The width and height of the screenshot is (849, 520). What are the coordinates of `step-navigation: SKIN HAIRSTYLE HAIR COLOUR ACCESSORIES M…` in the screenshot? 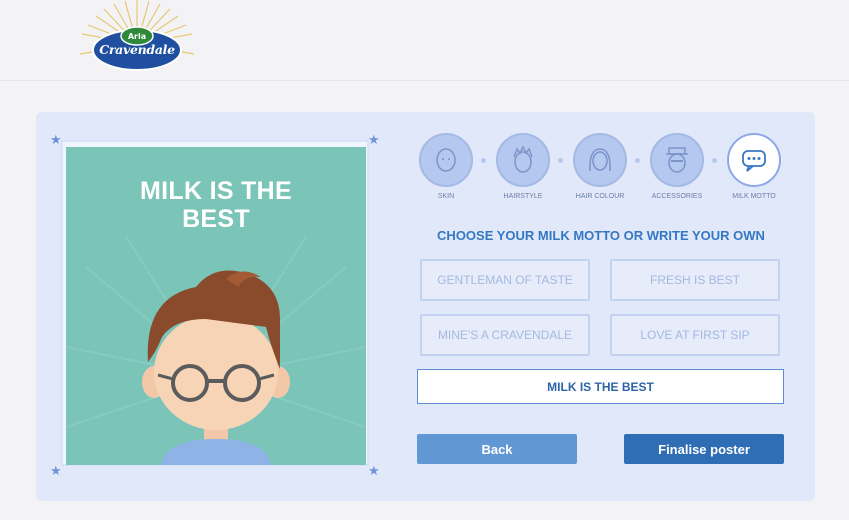 It's located at (602, 170).